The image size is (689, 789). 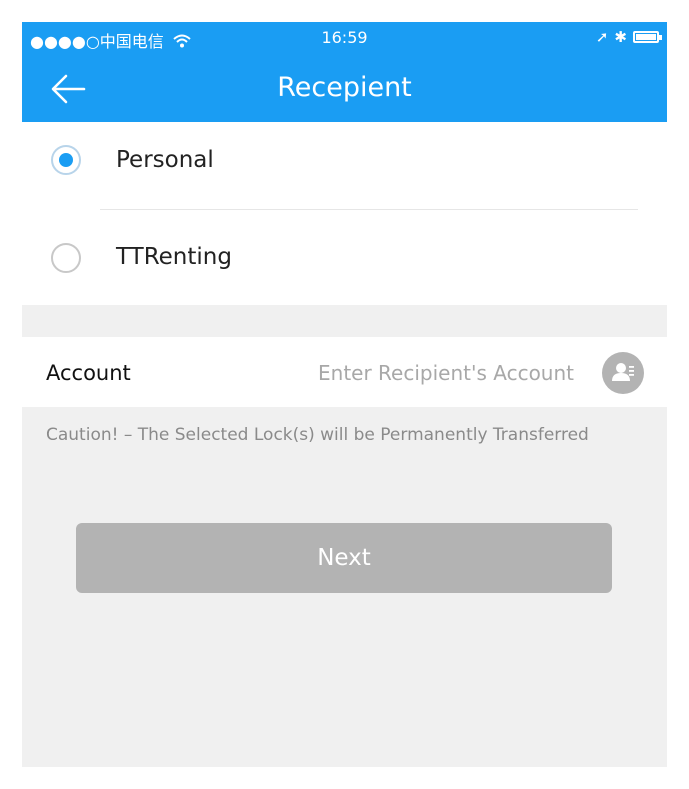 I want to click on bluetooth-icon: ✱, so click(x=620, y=37).